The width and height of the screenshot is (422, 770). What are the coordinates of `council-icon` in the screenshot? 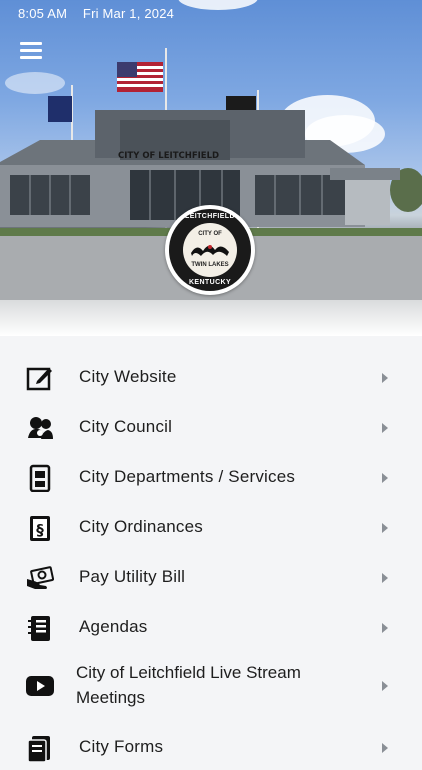 It's located at (40, 428).